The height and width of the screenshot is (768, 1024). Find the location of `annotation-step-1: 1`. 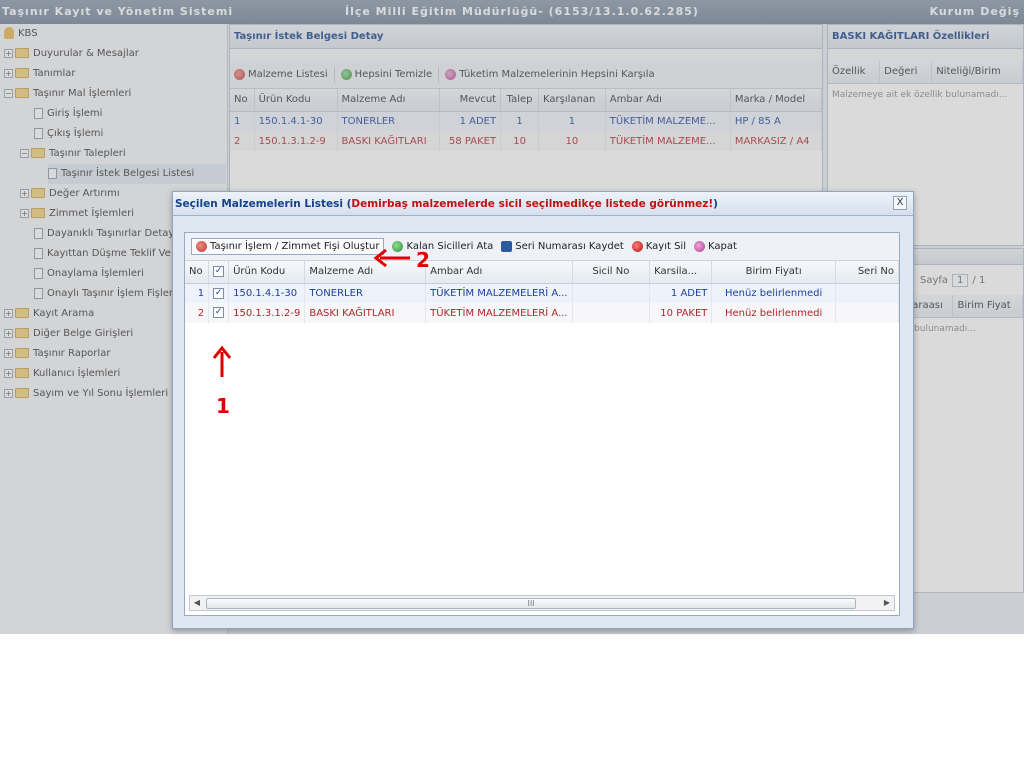

annotation-step-1: 1 is located at coordinates (223, 406).